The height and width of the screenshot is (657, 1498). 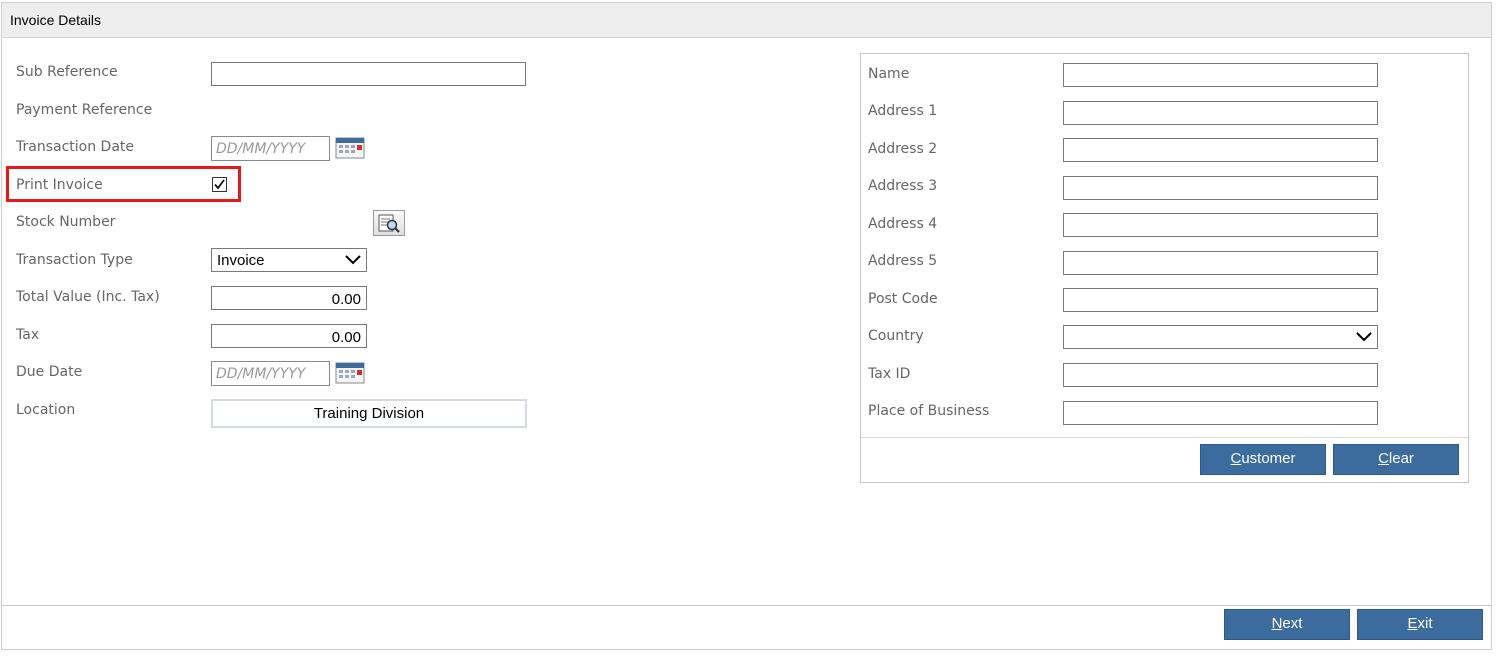 I want to click on title-bar: Invoice Details, so click(x=746, y=20).